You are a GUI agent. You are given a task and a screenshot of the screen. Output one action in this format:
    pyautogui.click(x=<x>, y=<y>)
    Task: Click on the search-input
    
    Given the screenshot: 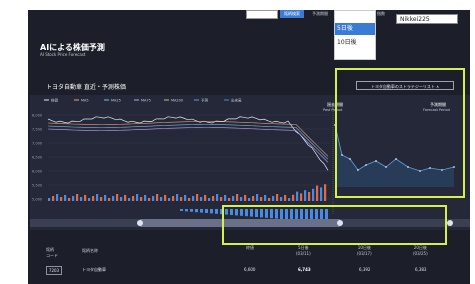 What is the action you would take?
    pyautogui.click(x=262, y=14)
    